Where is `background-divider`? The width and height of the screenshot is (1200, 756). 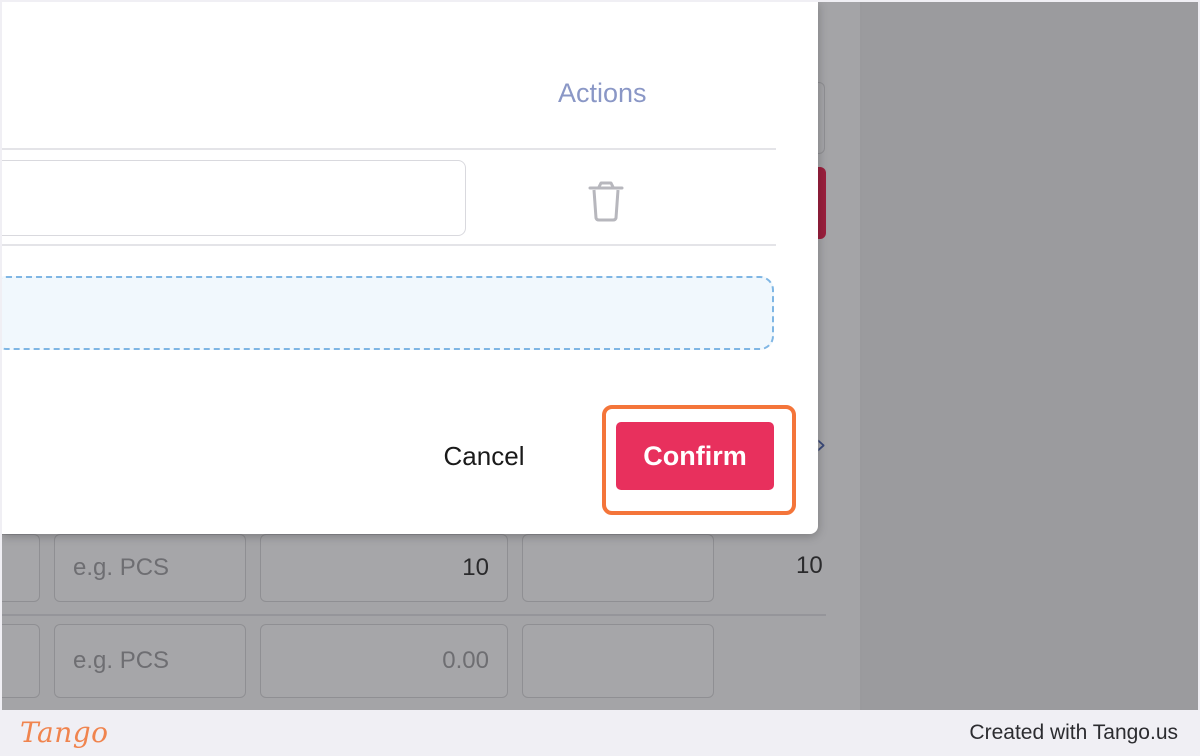 background-divider is located at coordinates (414, 615).